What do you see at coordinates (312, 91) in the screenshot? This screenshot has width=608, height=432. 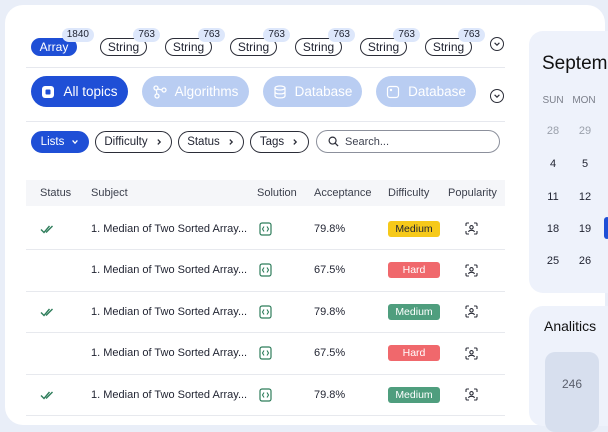 I see `topic-database: Database` at bounding box center [312, 91].